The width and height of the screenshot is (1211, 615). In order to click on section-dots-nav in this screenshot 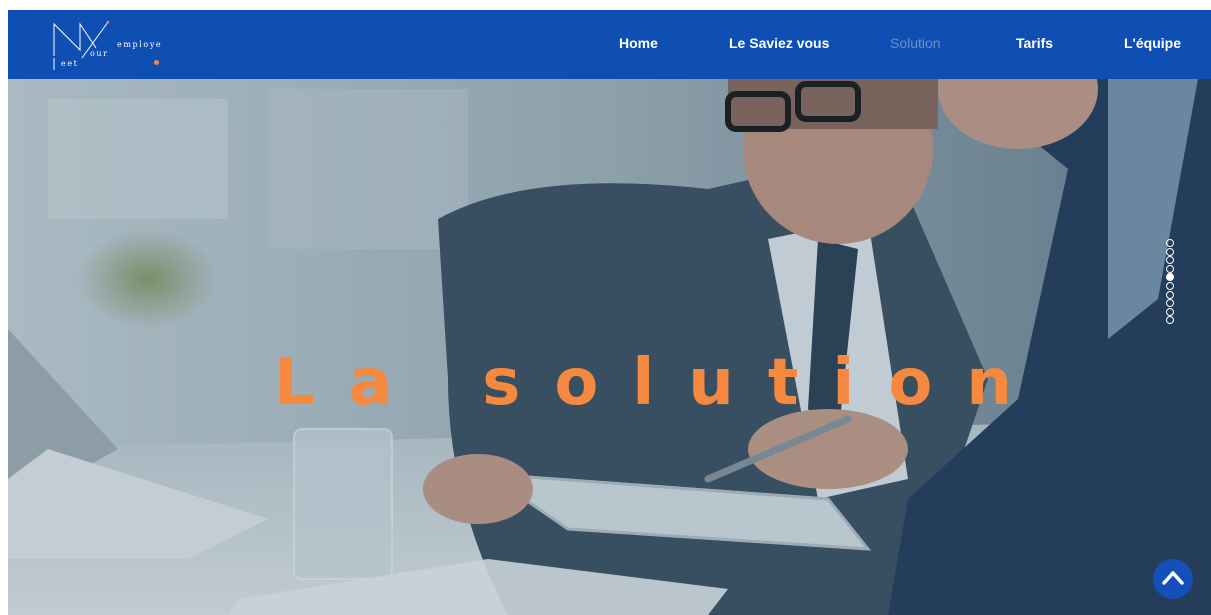, I will do `click(1173, 282)`.